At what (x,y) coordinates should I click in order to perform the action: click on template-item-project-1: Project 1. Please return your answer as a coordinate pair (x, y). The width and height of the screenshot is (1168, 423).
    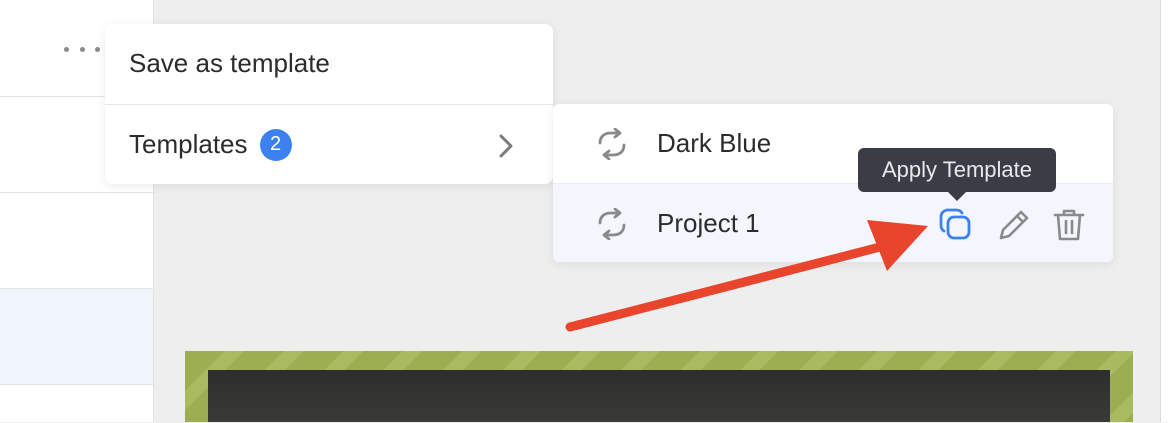
    Looking at the image, I should click on (833, 222).